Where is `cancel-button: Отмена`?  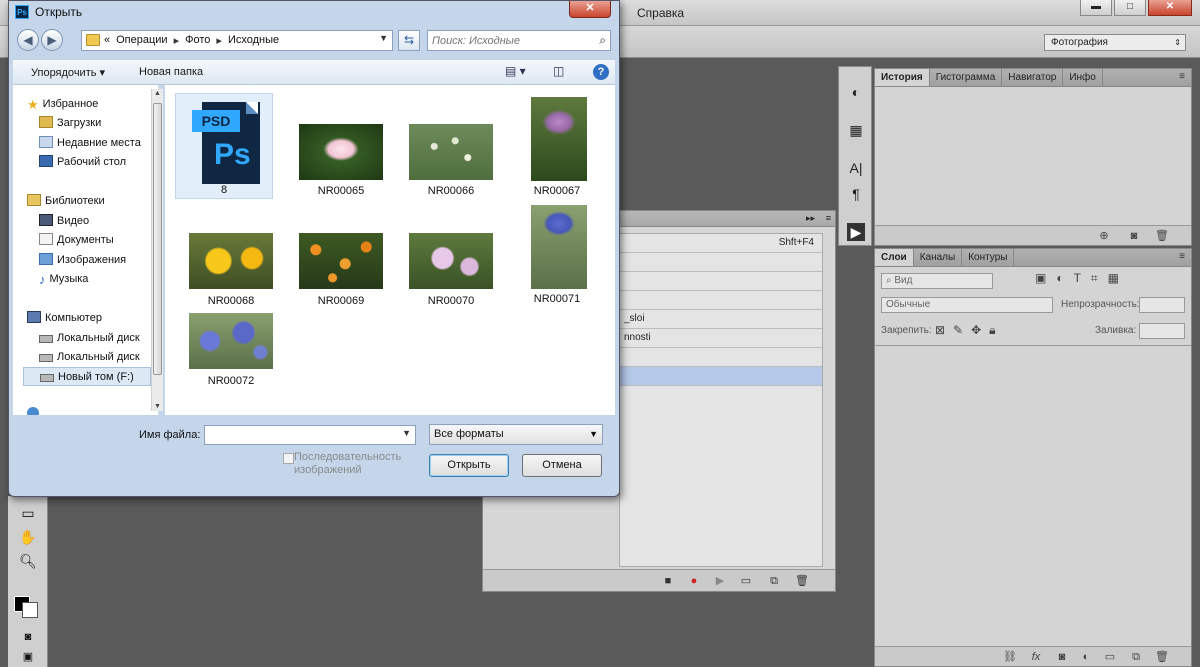 cancel-button: Отмена is located at coordinates (562, 465).